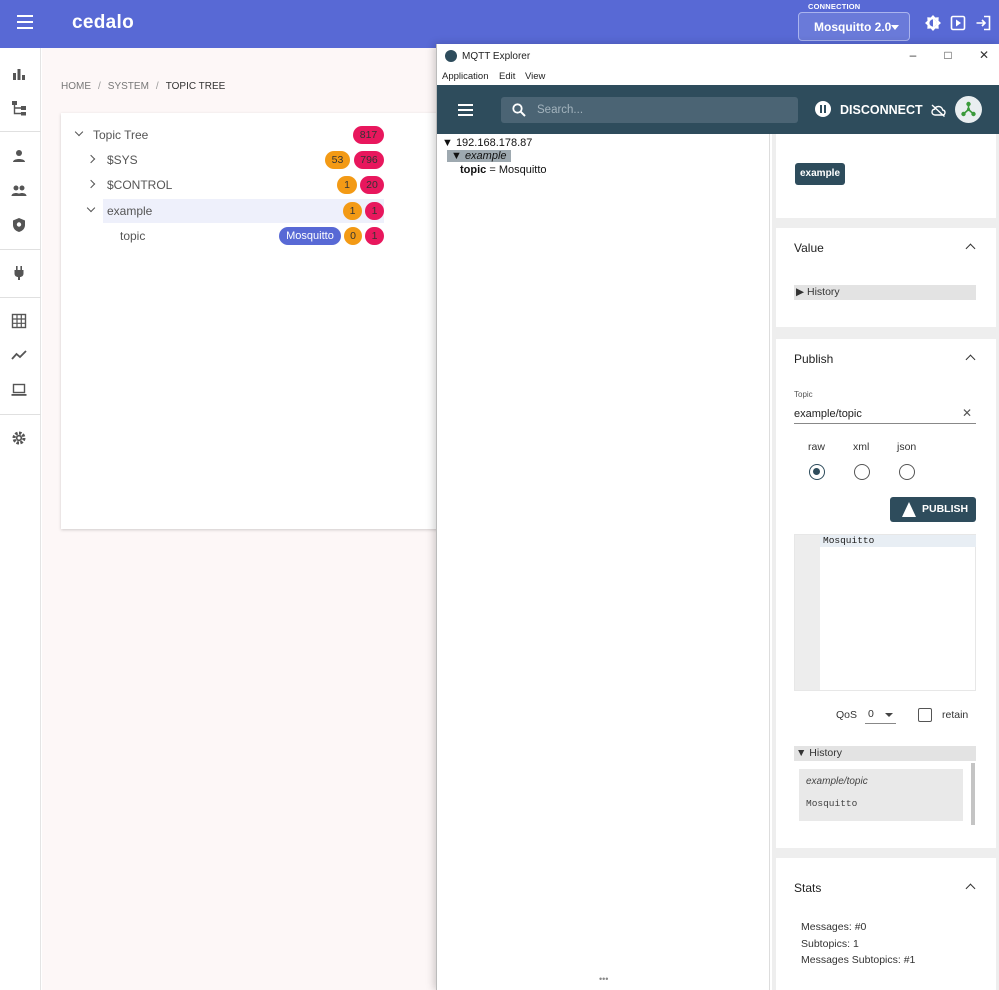 The width and height of the screenshot is (999, 990). What do you see at coordinates (967, 413) in the screenshot?
I see `clear-icon: ✕` at bounding box center [967, 413].